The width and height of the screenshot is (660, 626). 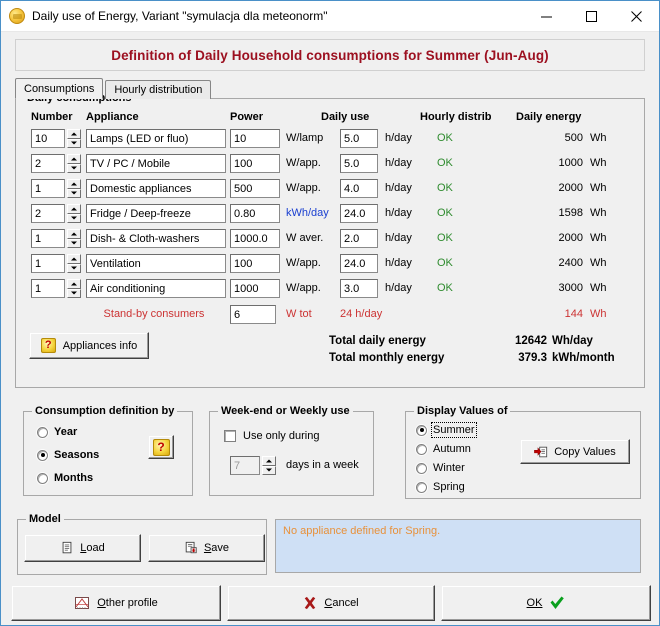 I want to click on appliance-input: Domestic appliances, so click(x=156, y=188).